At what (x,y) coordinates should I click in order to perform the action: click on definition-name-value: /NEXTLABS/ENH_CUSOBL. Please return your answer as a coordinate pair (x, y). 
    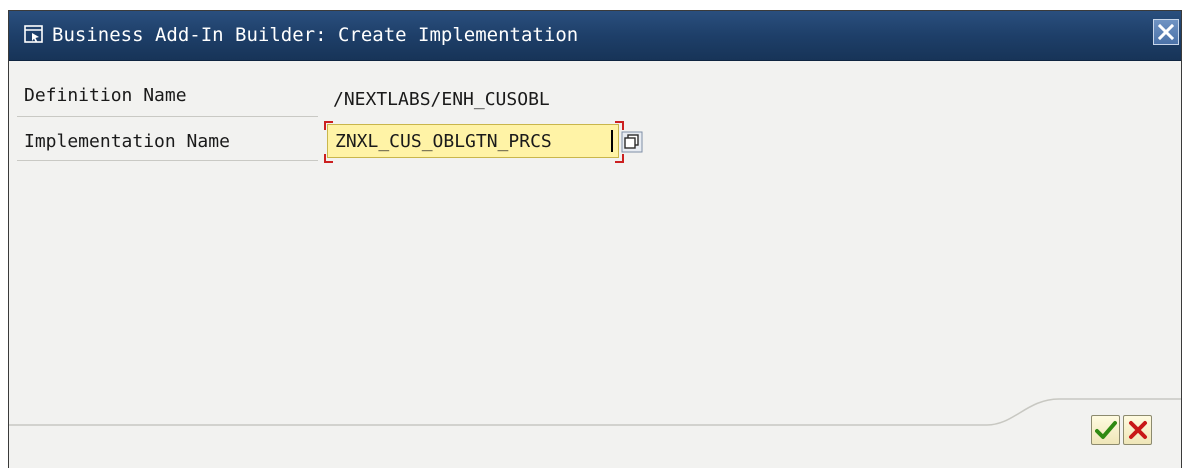
    Looking at the image, I should click on (441, 99).